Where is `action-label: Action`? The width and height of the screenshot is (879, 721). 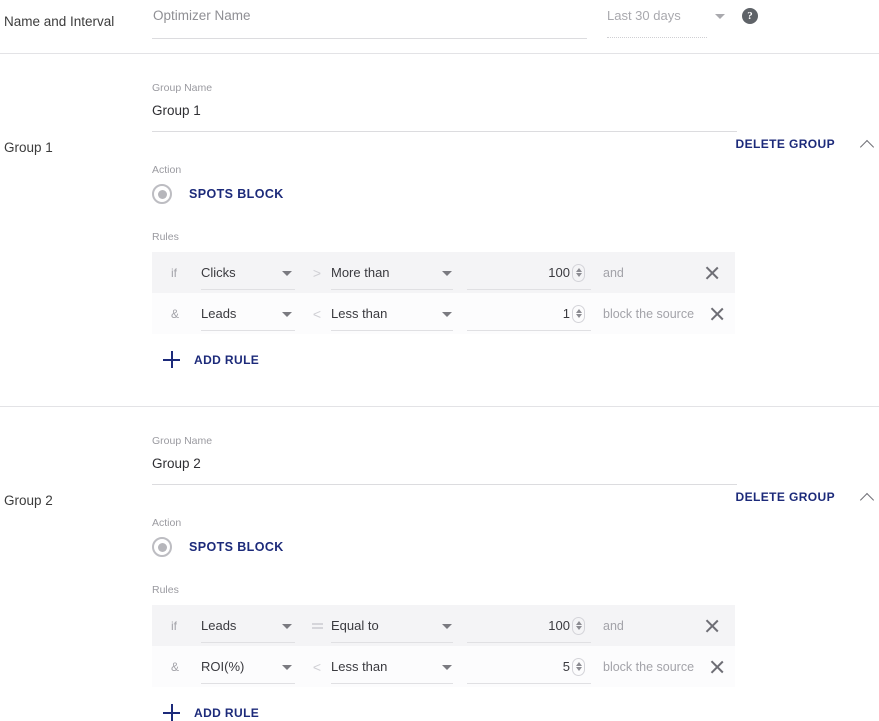
action-label: Action is located at coordinates (167, 170).